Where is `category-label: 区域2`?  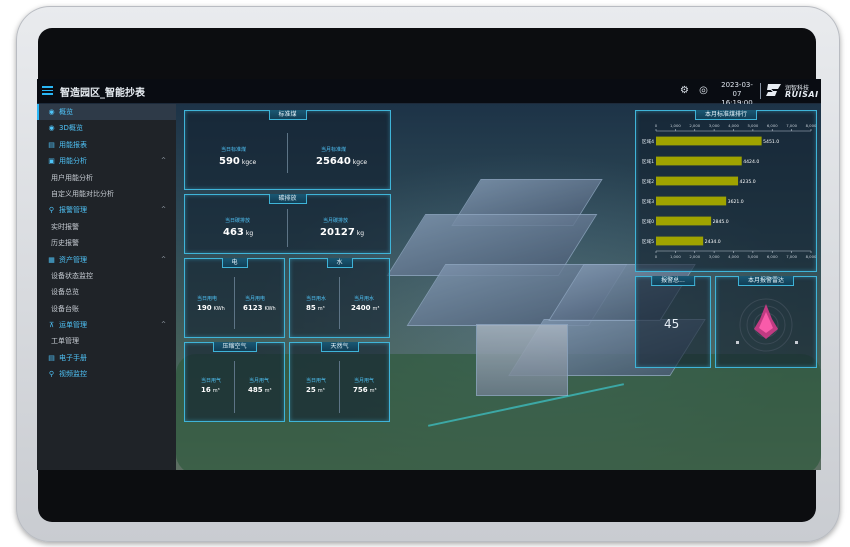 category-label: 区域2 is located at coordinates (648, 181).